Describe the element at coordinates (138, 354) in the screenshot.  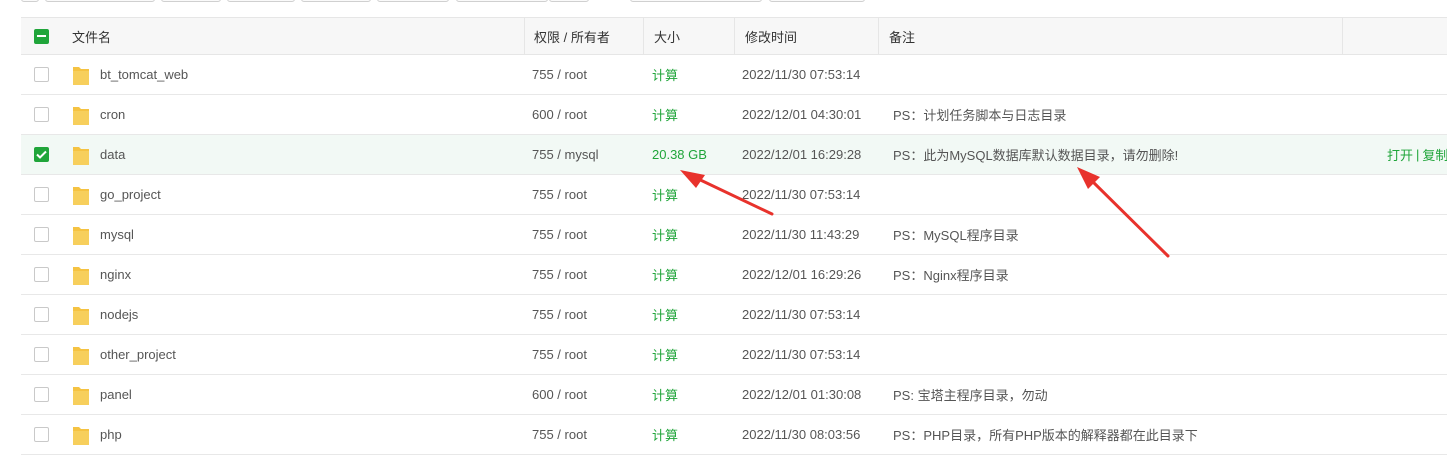
I see `file-name: other_project` at that location.